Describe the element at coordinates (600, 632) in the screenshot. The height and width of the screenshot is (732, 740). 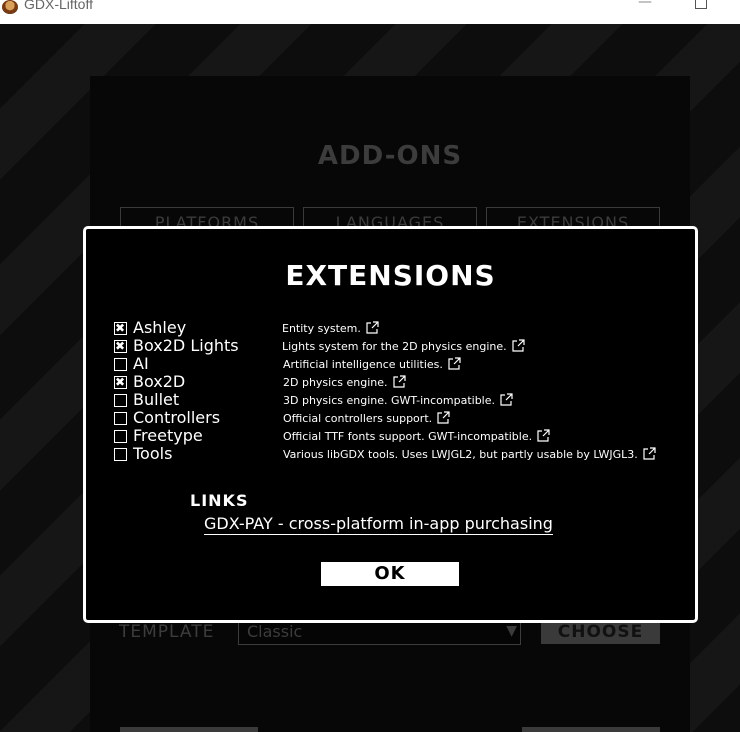
I see `choose-button: CHOOSE` at that location.